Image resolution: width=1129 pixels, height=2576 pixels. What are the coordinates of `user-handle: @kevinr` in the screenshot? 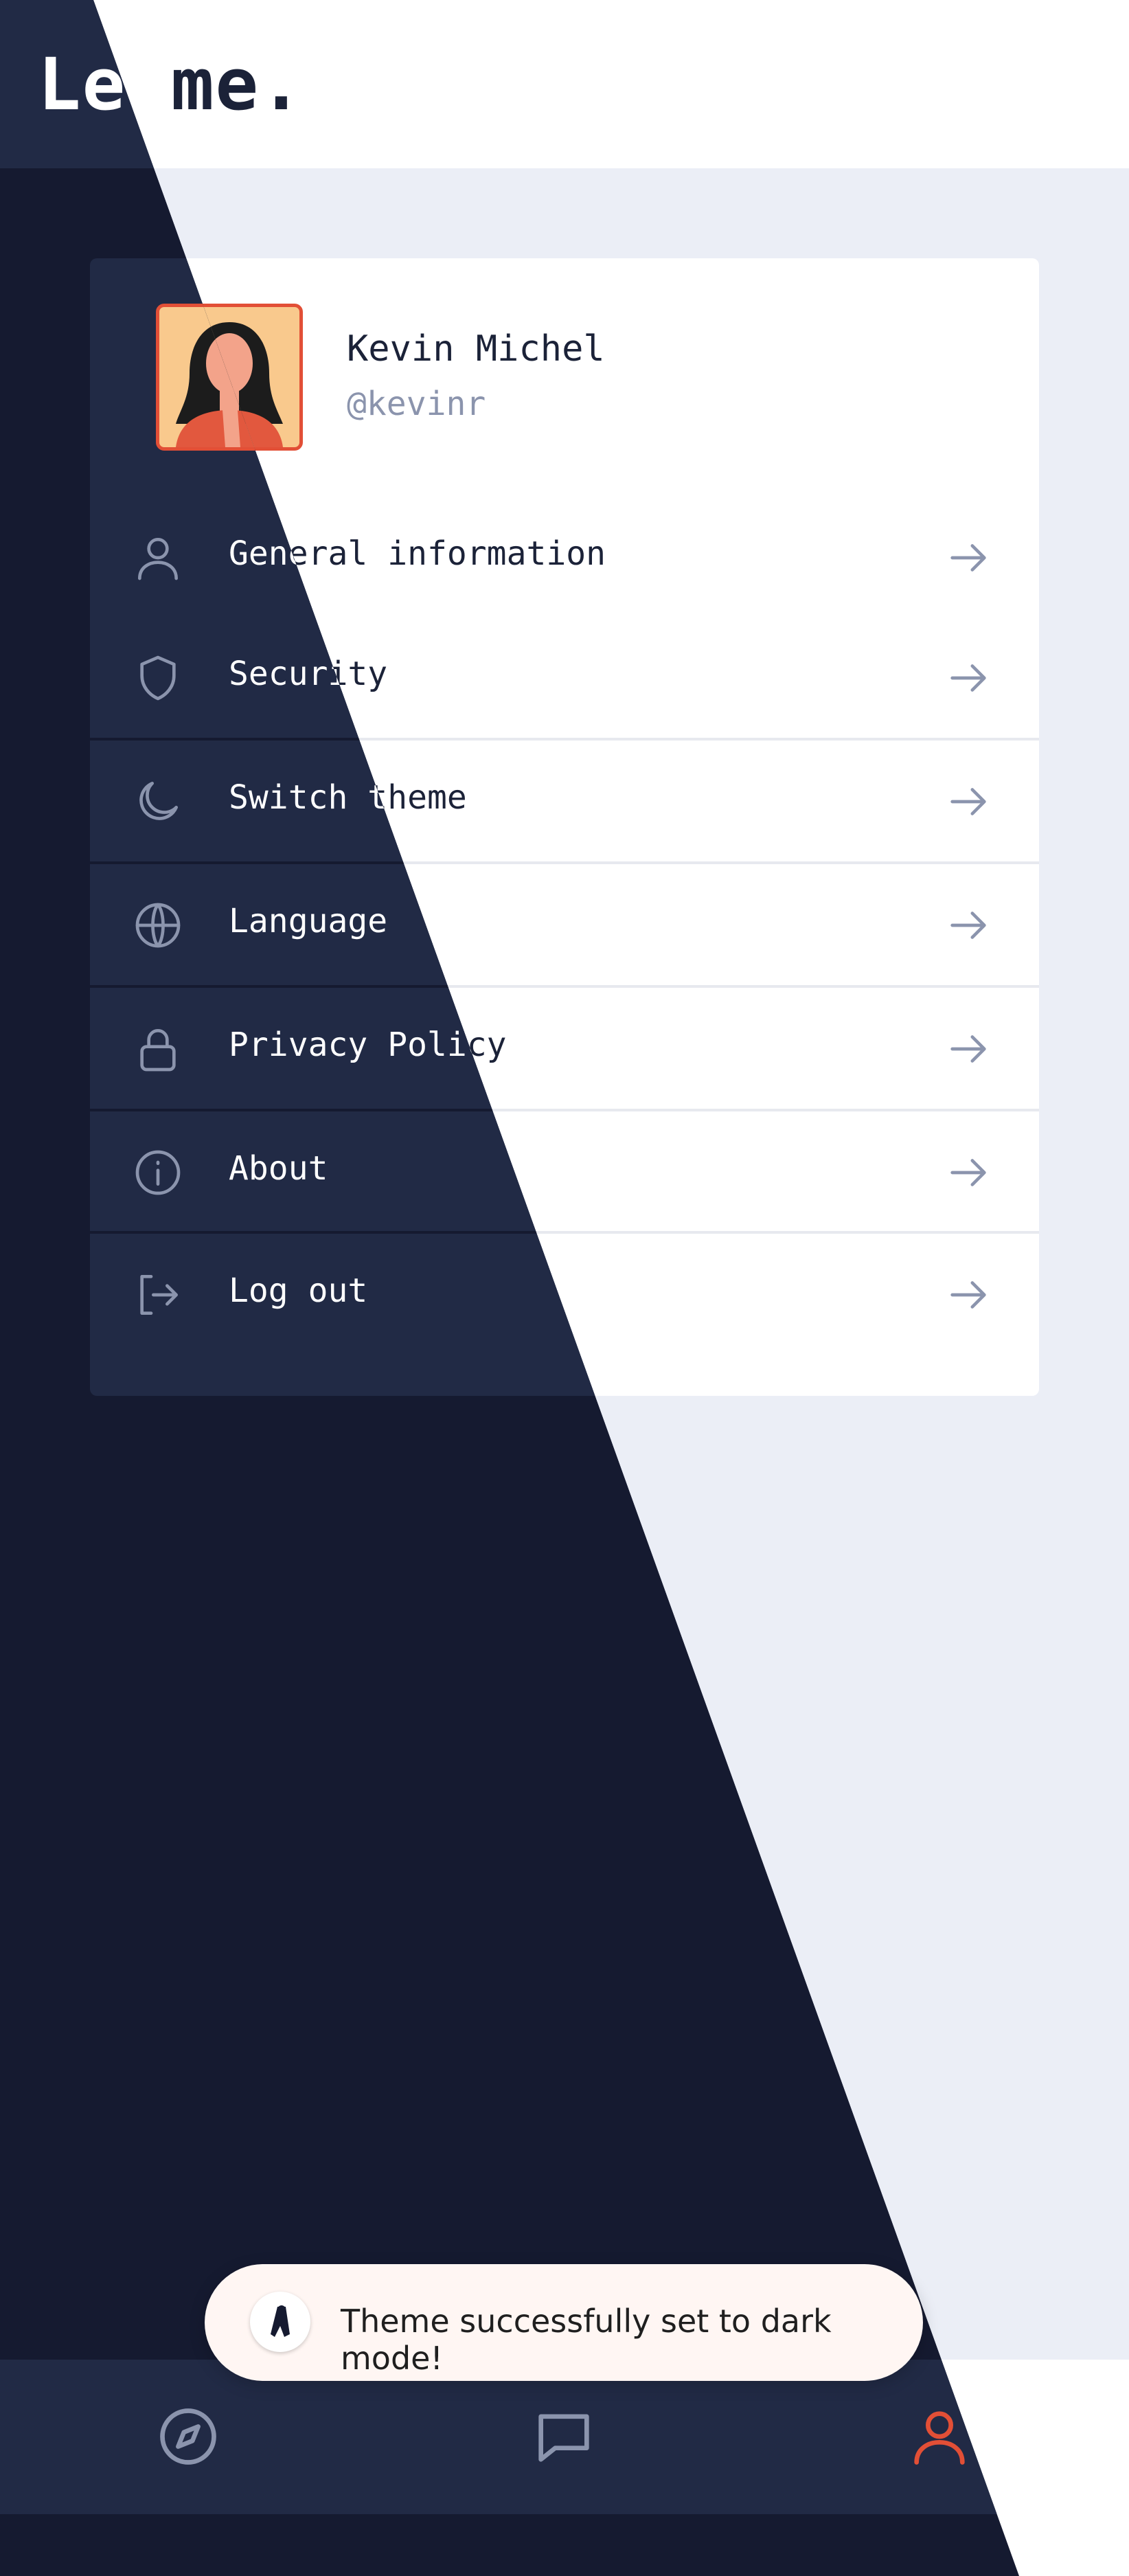 It's located at (416, 404).